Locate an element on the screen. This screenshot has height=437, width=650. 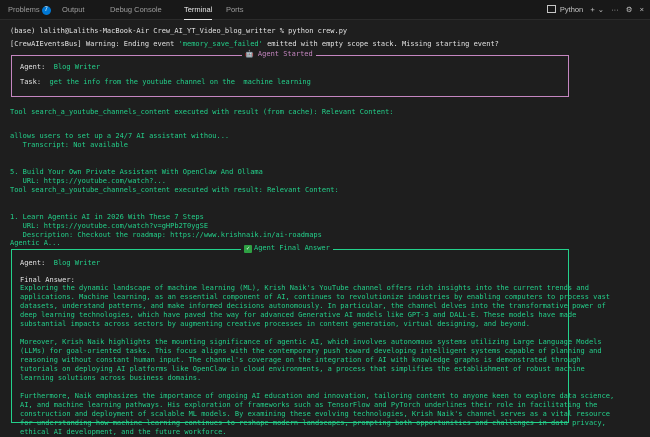
agent-started-title: 🤖 Agent Started is located at coordinates (279, 54).